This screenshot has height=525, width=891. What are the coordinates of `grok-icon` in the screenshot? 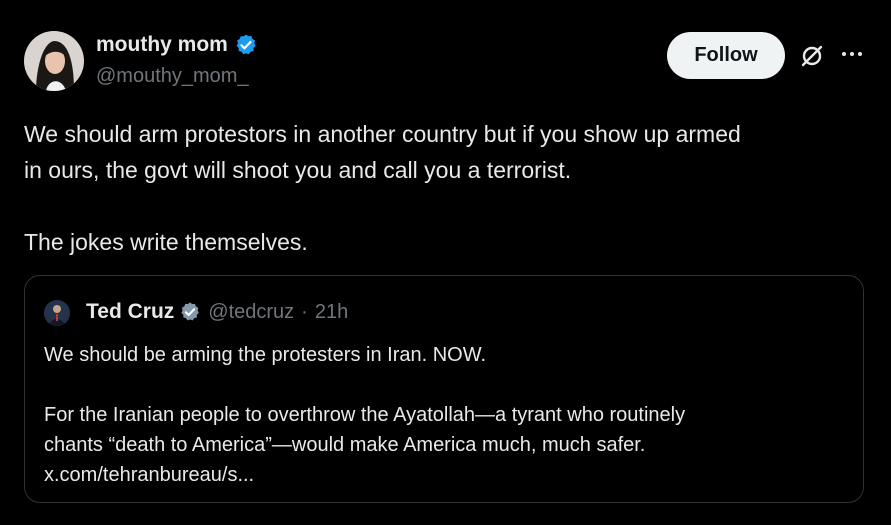 It's located at (812, 56).